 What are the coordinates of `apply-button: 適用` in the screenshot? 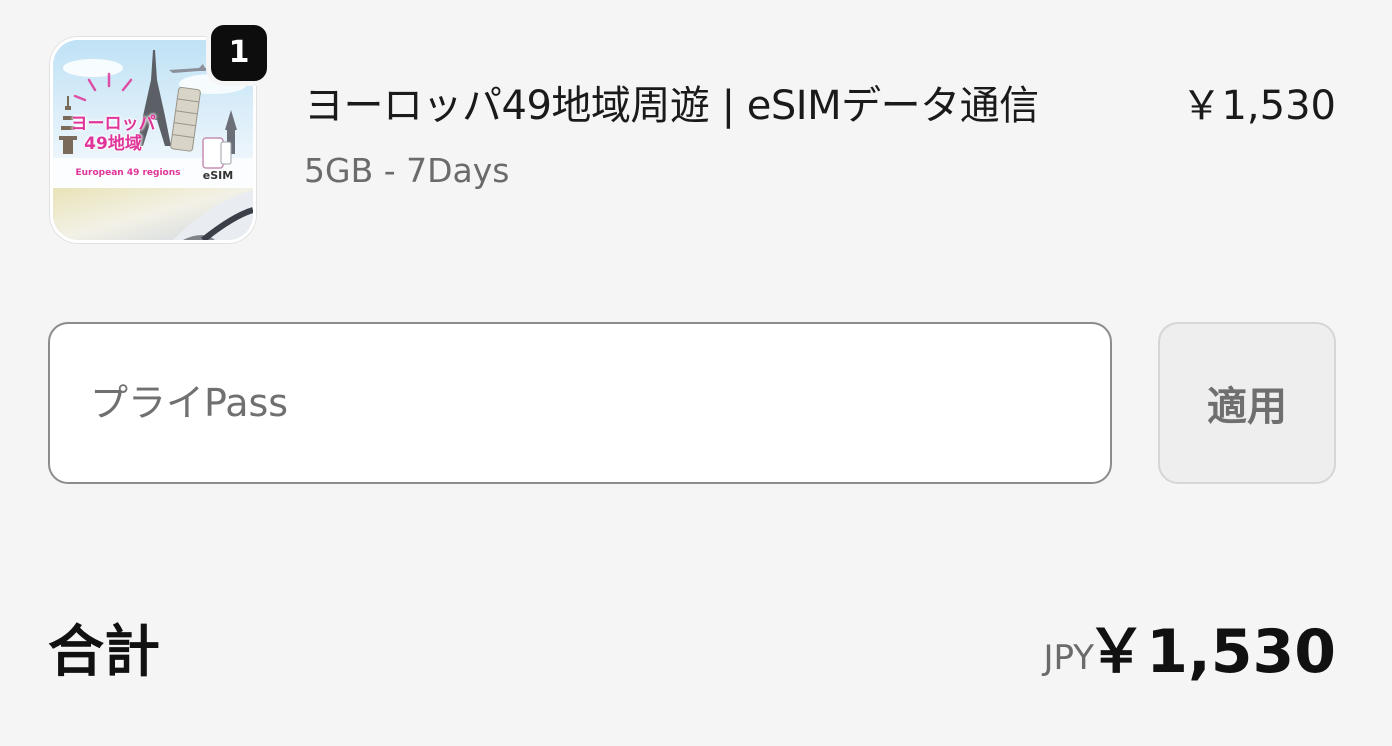 It's located at (1247, 403).